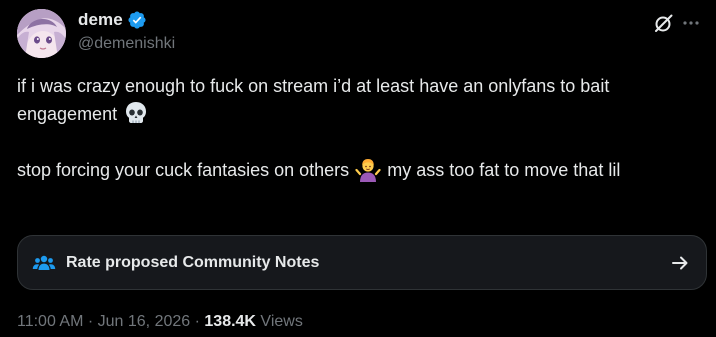 The width and height of the screenshot is (716, 337). I want to click on person-shrugging-emoji-icon, so click(368, 170).